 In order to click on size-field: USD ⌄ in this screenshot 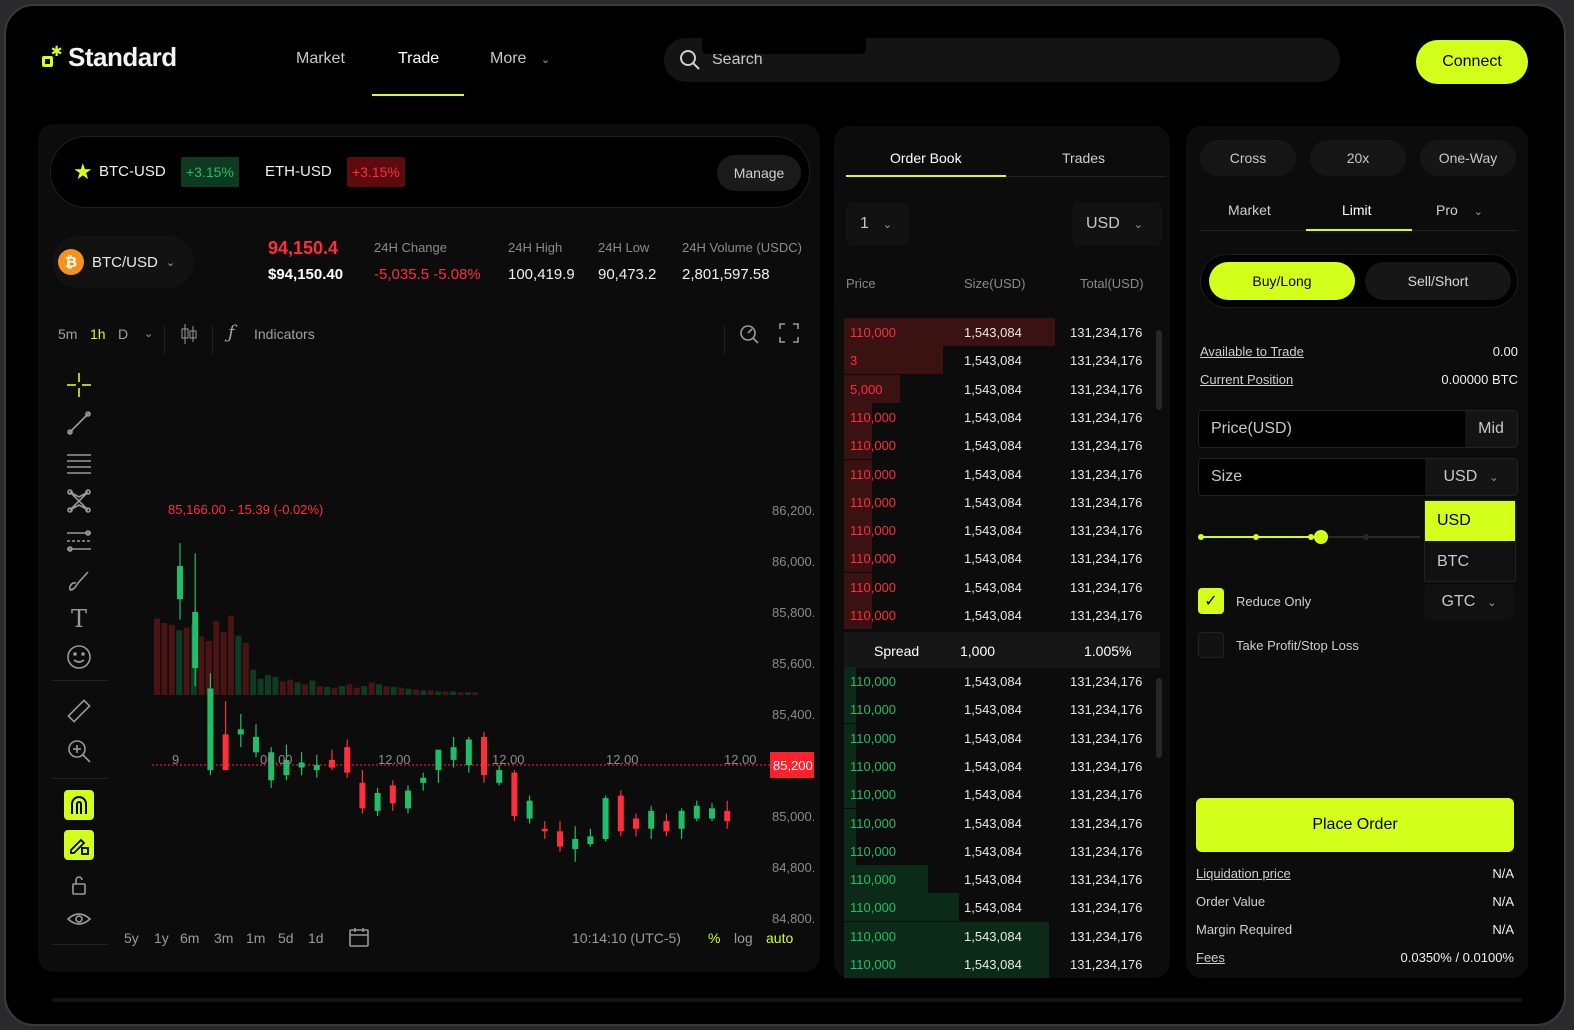, I will do `click(1358, 477)`.